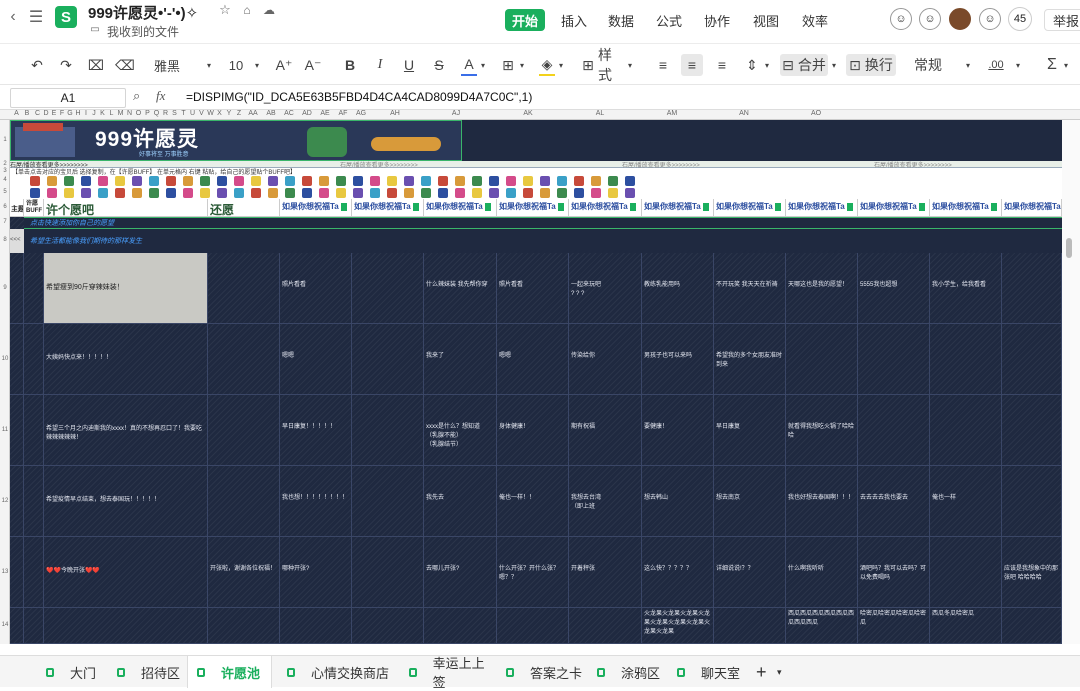 This screenshot has width=1080, height=691. Describe the element at coordinates (960, 19) in the screenshot. I see `collaborator-avatar` at that location.